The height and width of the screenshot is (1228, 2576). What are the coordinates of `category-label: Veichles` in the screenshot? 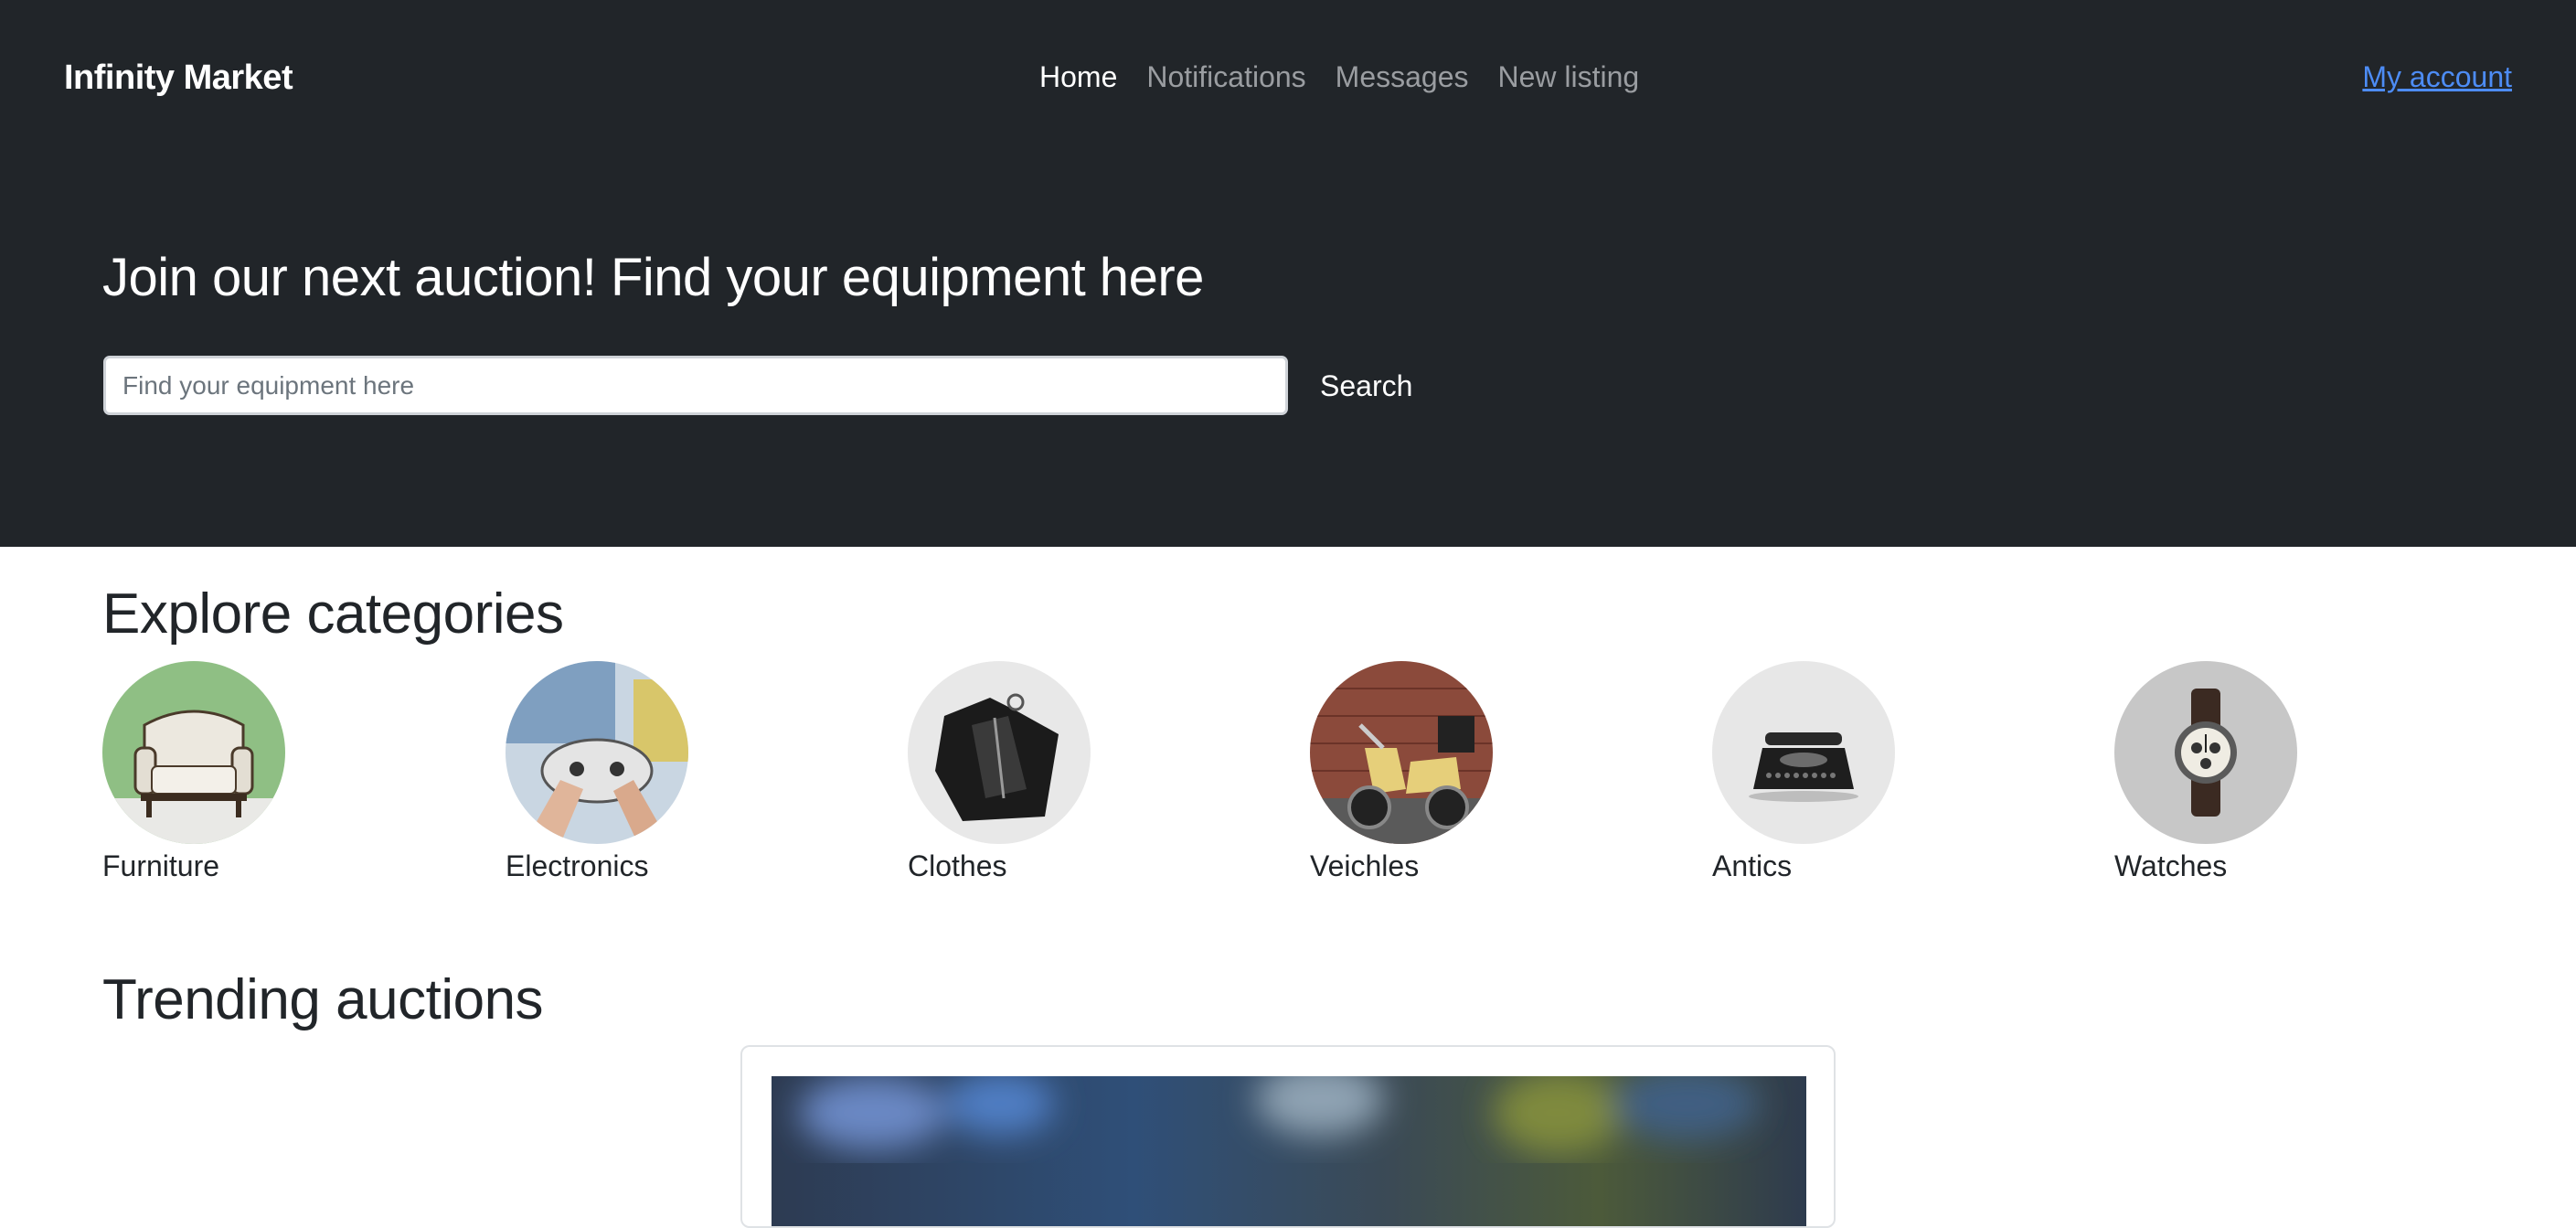 It's located at (1365, 865).